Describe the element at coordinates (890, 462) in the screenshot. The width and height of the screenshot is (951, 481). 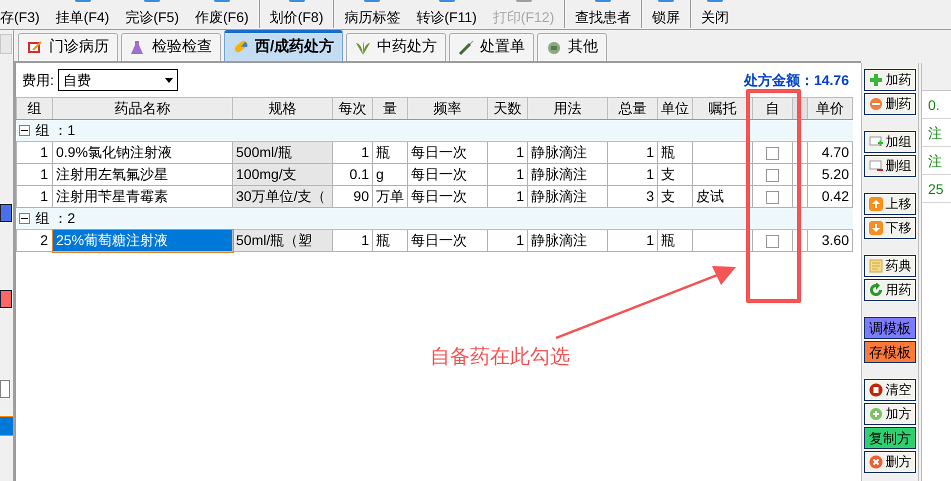
I see `sidebar-button: 删方` at that location.